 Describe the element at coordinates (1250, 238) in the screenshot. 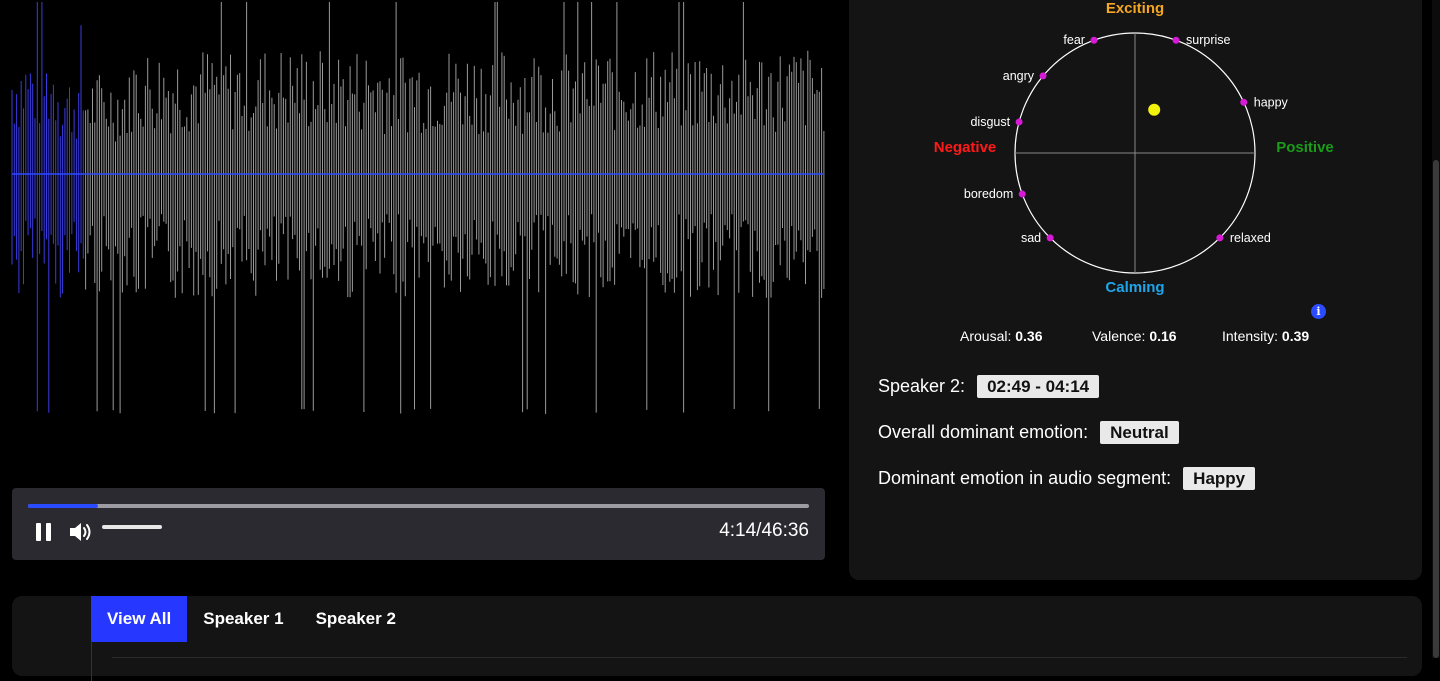

I see `emotion-label-relaxed: relaxed` at that location.